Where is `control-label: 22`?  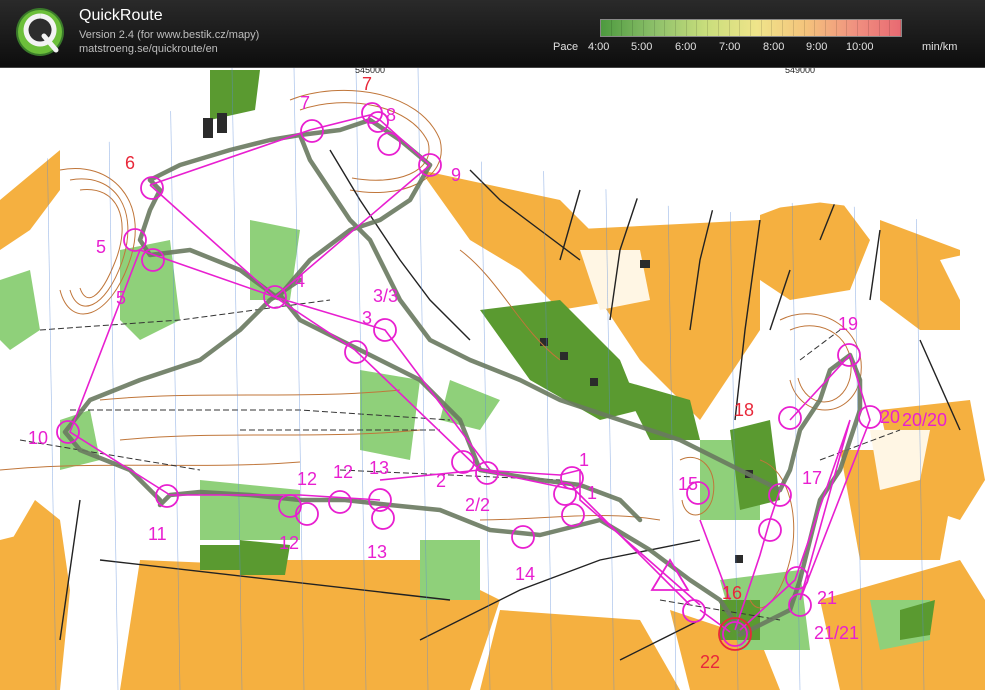 control-label: 22 is located at coordinates (710, 662).